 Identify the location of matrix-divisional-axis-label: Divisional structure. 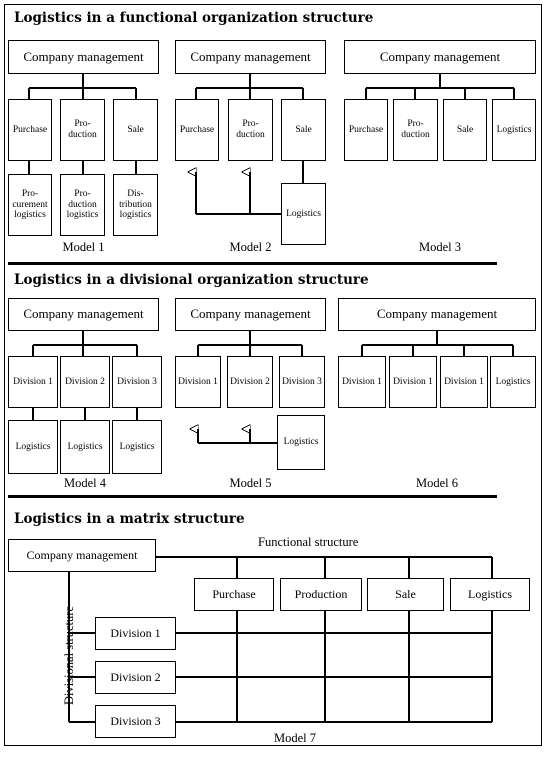
(69, 655).